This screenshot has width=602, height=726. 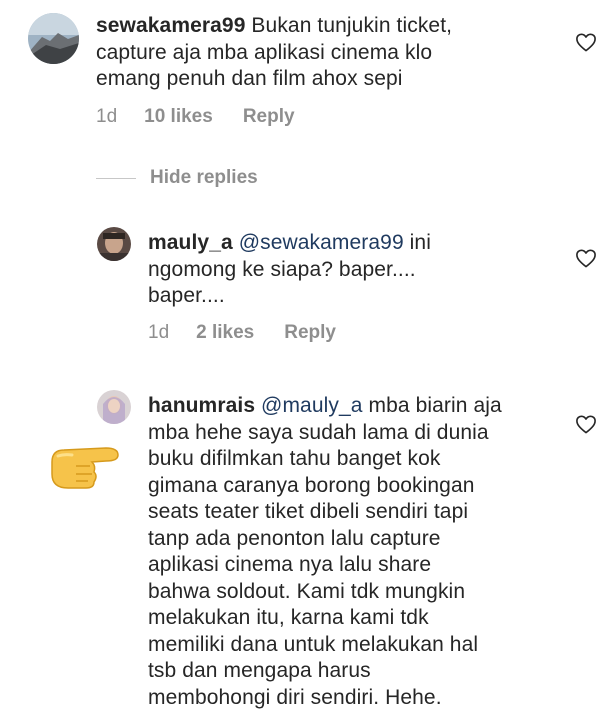 I want to click on reply-line: aplikasi cinema nya lalu share, so click(x=290, y=564).